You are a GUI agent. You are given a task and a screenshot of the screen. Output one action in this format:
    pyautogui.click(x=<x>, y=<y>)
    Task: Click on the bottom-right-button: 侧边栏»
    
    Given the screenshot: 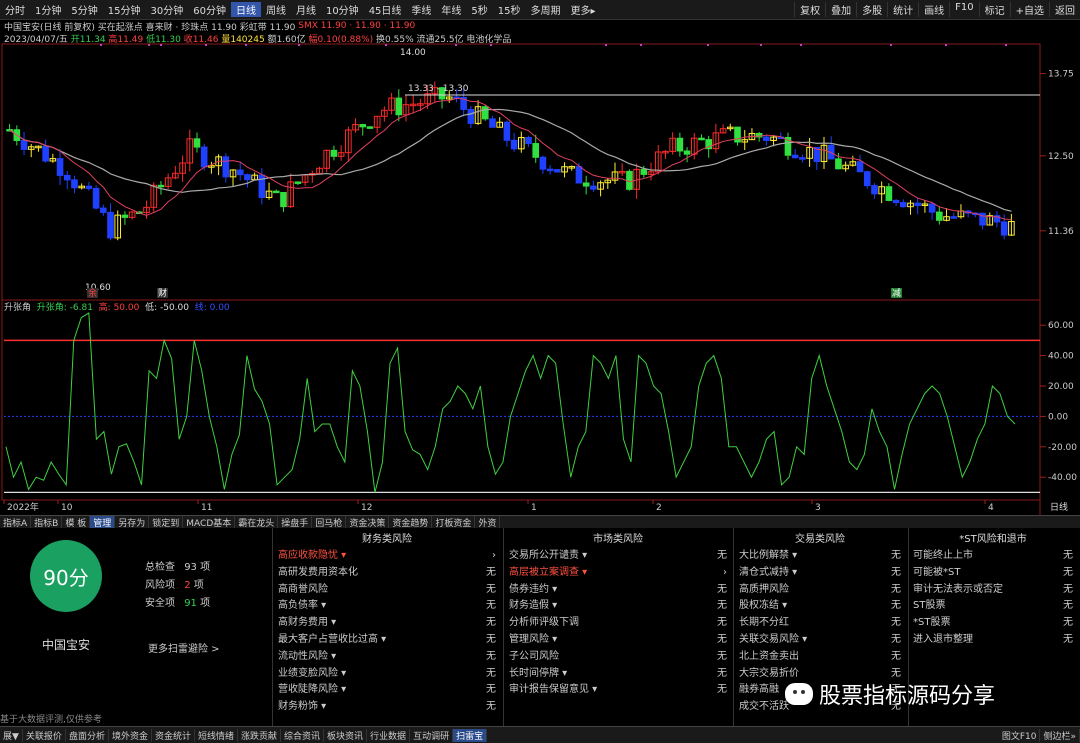 What is the action you would take?
    pyautogui.click(x=1060, y=735)
    